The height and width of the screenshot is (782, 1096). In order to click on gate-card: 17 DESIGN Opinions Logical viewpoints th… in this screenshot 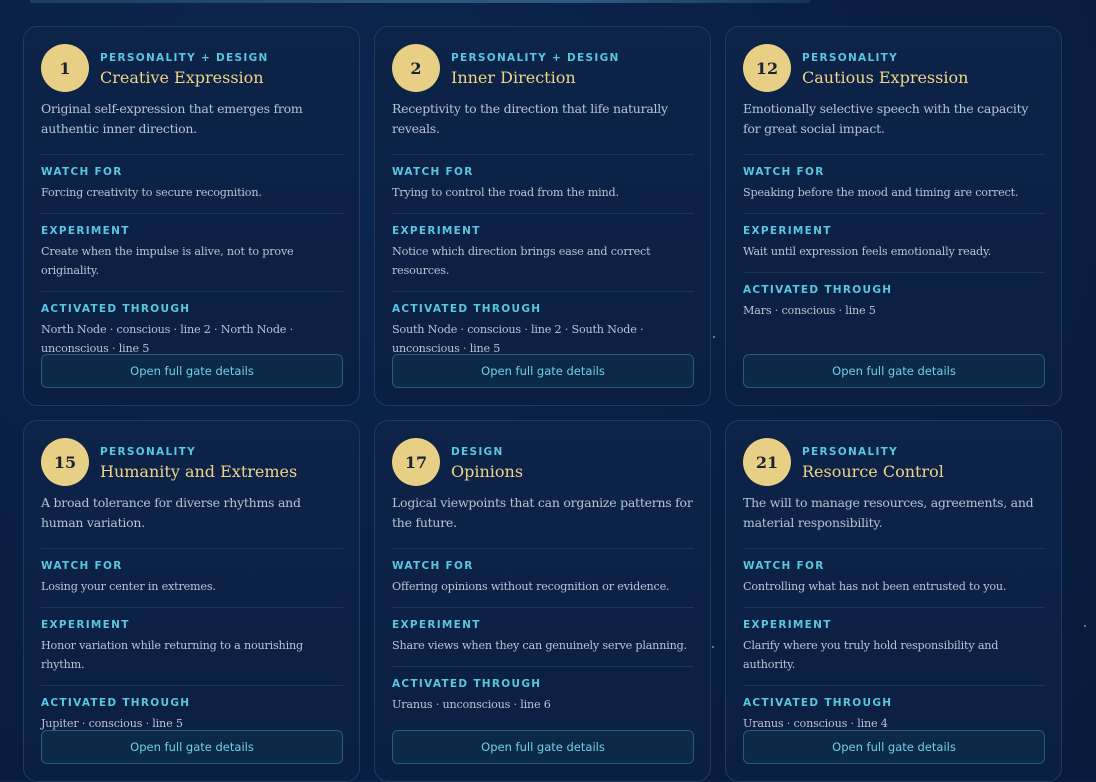, I will do `click(542, 601)`.